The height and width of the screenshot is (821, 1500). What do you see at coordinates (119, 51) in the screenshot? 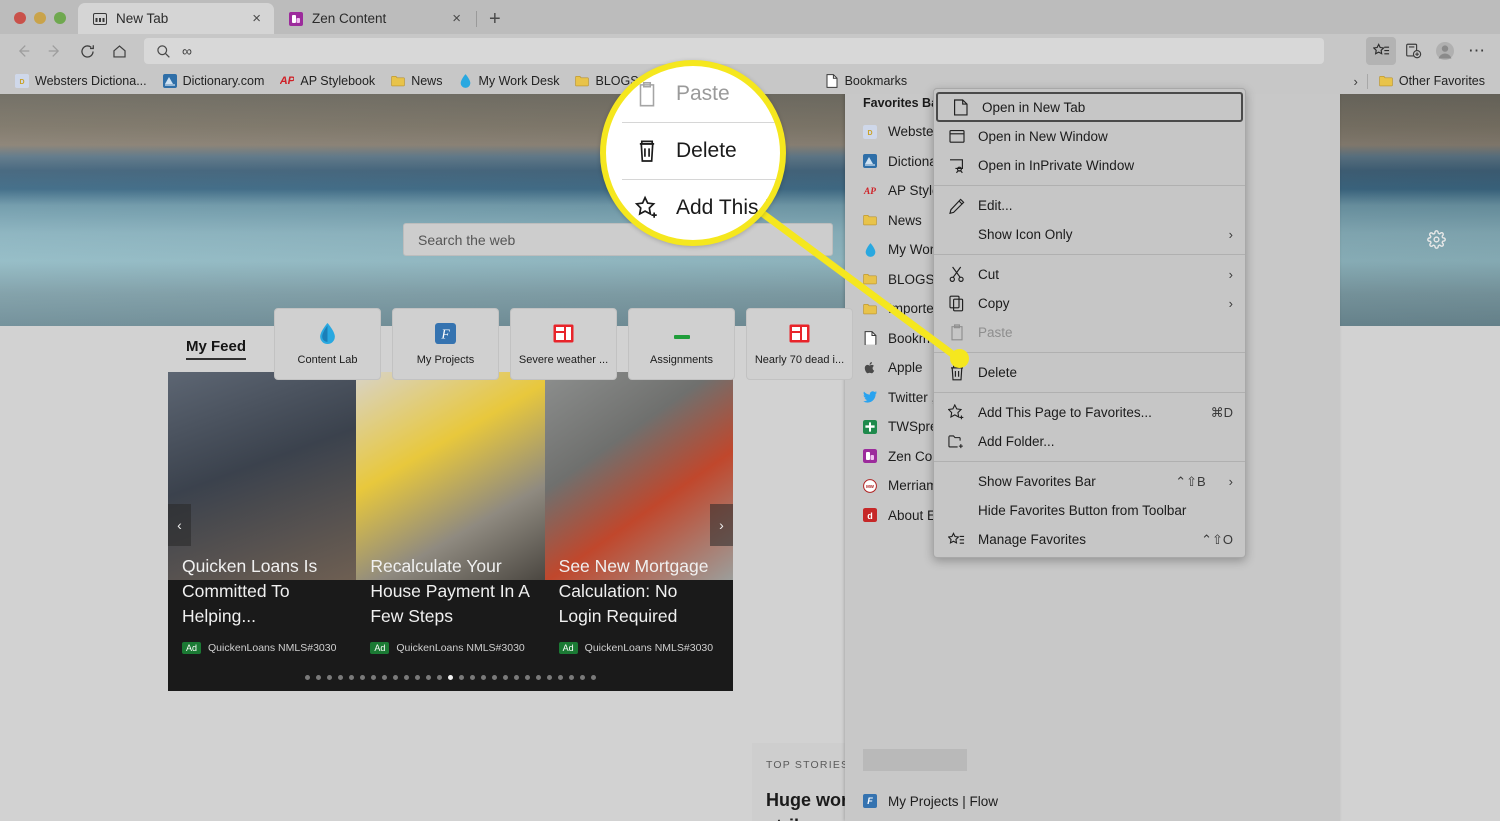
I see `home-button` at bounding box center [119, 51].